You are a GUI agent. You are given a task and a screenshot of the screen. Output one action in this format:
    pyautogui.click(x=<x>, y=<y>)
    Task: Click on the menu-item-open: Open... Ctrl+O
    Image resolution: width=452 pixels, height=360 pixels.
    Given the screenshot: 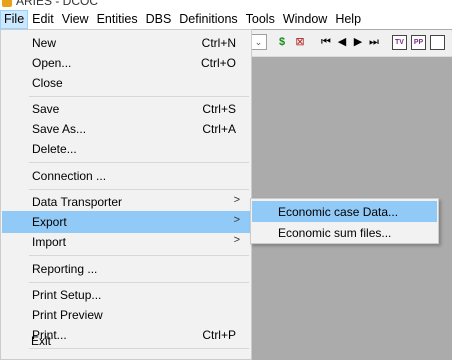 What is the action you would take?
    pyautogui.click(x=126, y=63)
    